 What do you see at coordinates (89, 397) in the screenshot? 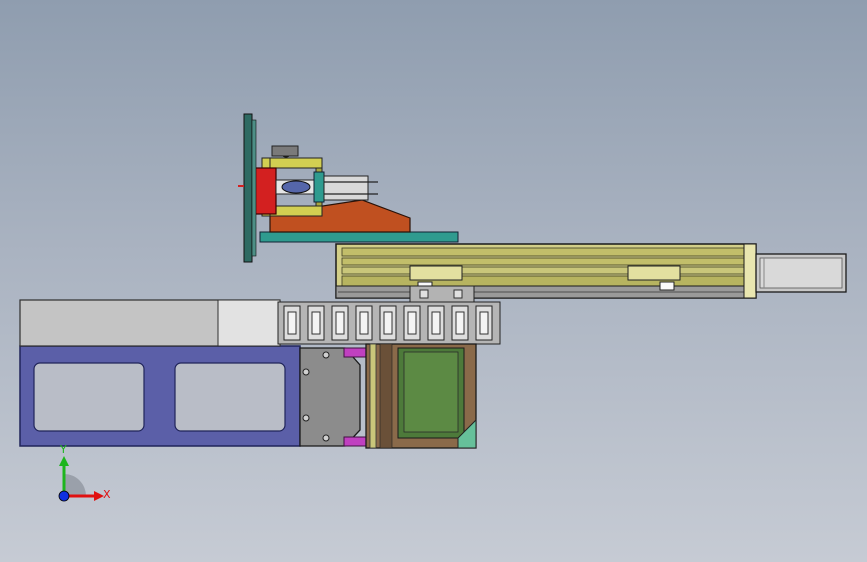
I see `base-plate-window-left` at bounding box center [89, 397].